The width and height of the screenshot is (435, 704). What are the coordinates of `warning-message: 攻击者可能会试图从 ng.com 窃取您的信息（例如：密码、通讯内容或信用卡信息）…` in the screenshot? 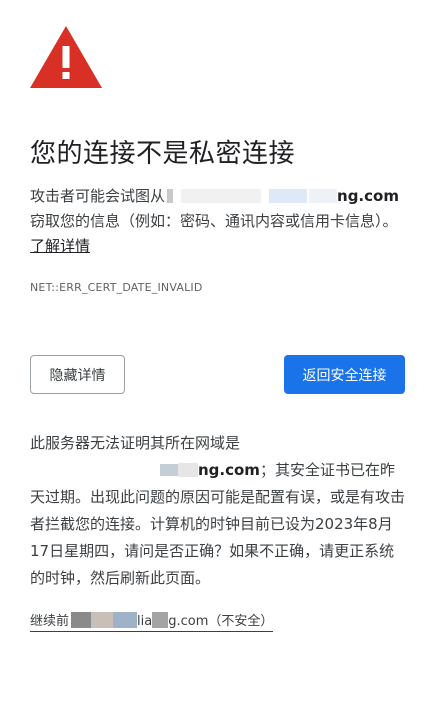 It's located at (219, 221).